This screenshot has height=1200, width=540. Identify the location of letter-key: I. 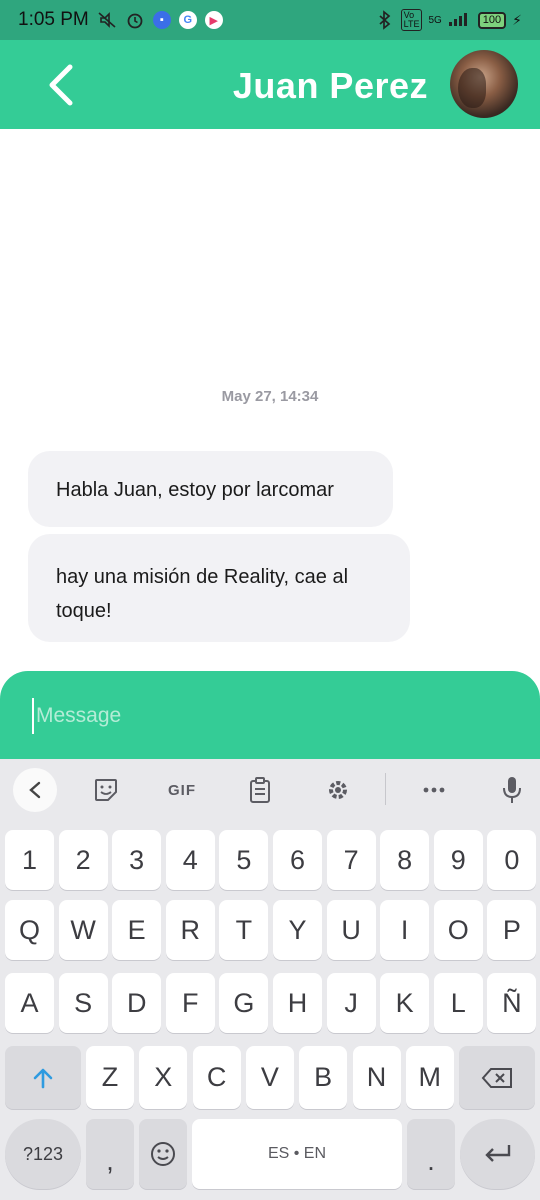
(405, 930).